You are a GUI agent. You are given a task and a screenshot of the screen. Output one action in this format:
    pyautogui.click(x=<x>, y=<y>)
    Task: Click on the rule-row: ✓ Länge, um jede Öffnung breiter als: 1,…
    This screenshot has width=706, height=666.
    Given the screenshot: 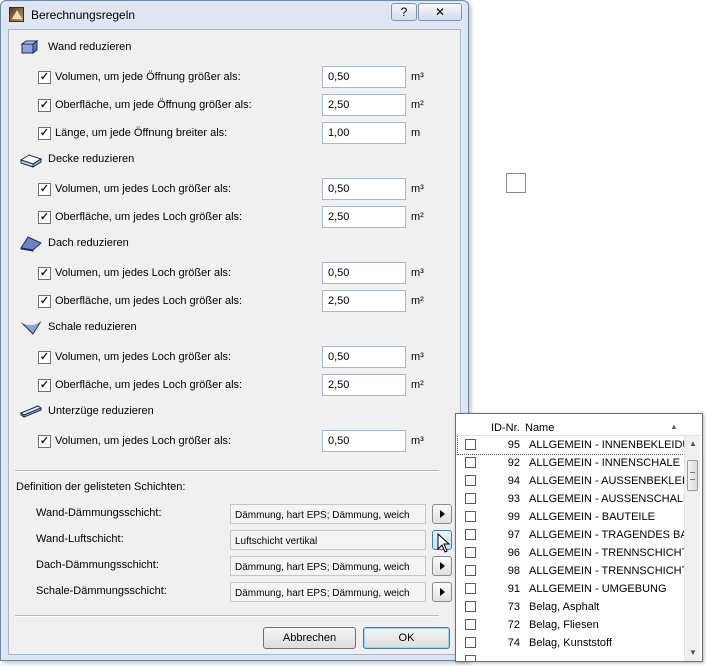 What is the action you would take?
    pyautogui.click(x=241, y=133)
    